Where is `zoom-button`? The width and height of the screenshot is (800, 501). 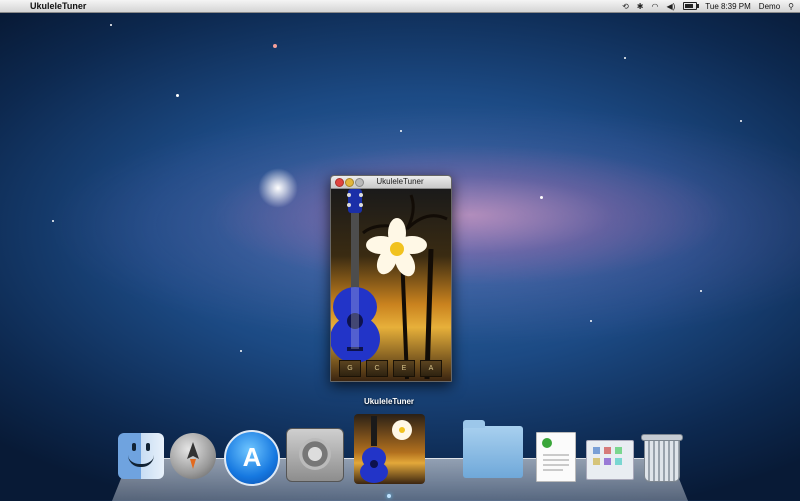 zoom-button is located at coordinates (359, 182).